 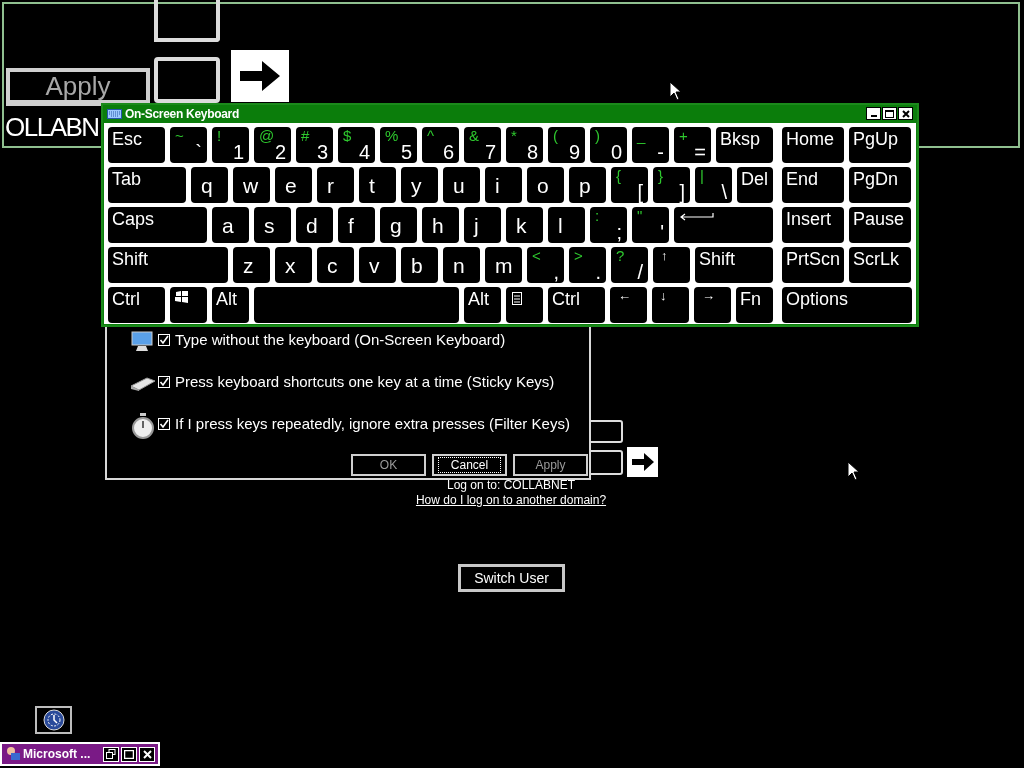 I want to click on key: Esc, so click(x=136, y=145).